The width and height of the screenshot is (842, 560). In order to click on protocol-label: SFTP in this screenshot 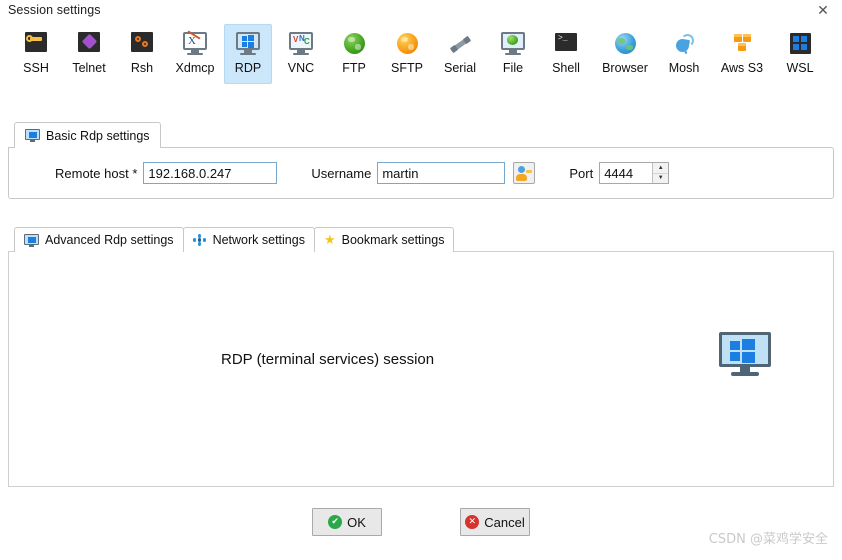, I will do `click(407, 68)`.